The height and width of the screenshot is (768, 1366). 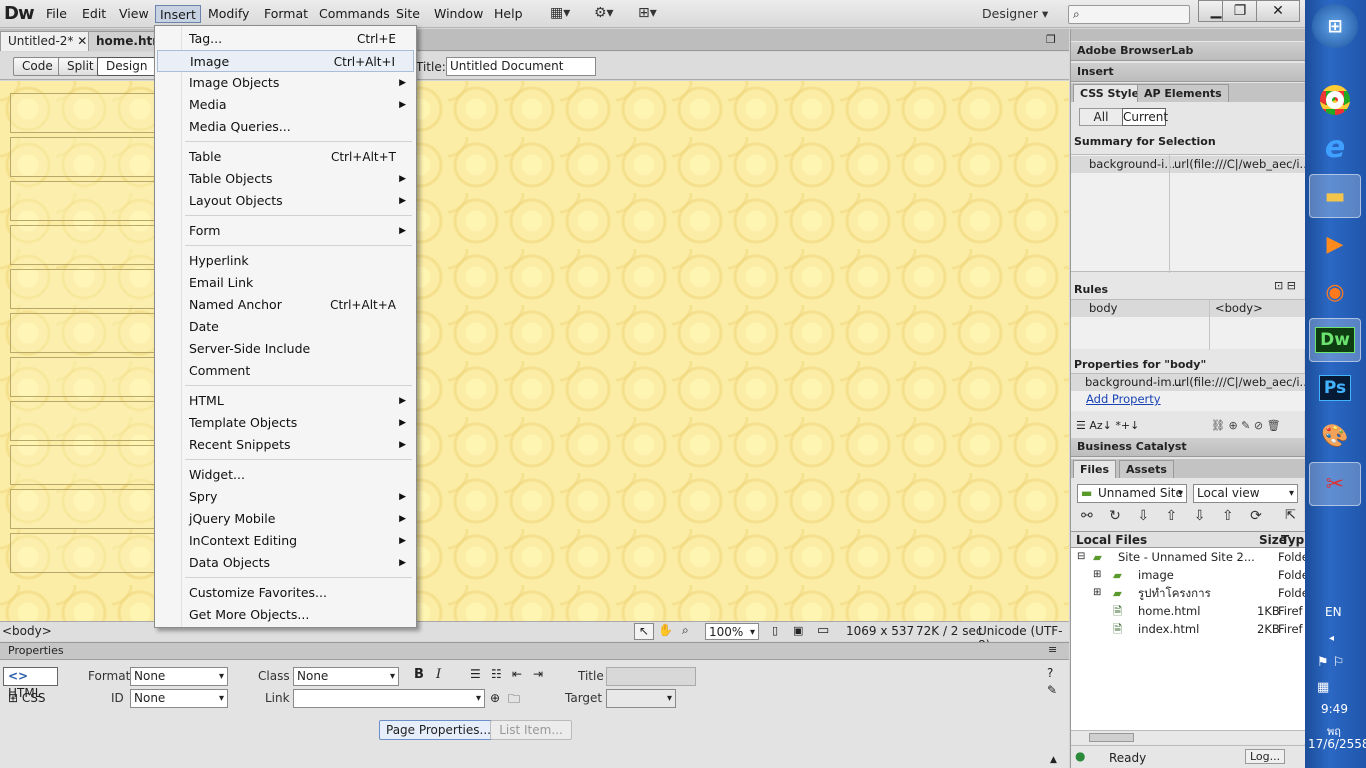 I want to click on split-view-button: Split, so click(x=80, y=66).